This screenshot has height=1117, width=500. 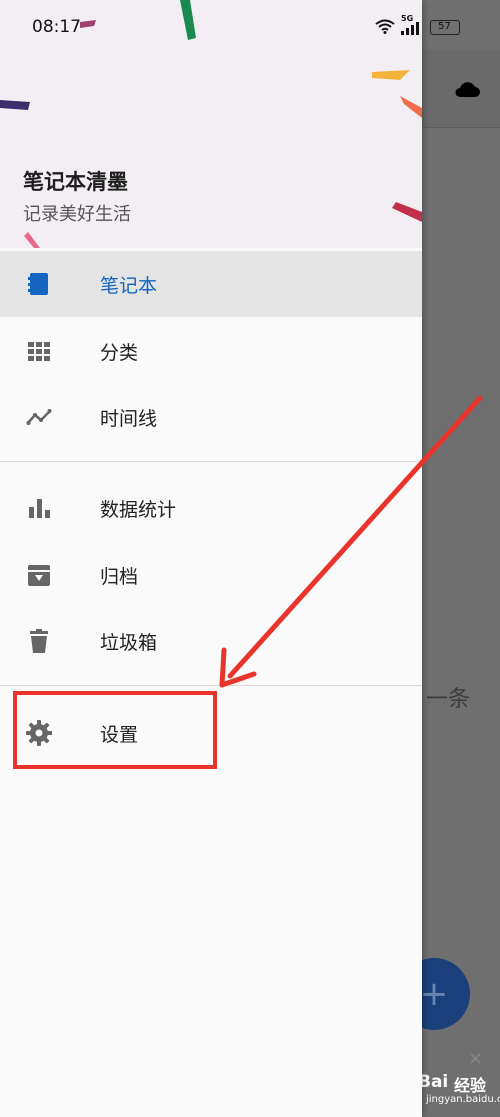 I want to click on annotation-highlight-box, so click(x=115, y=730).